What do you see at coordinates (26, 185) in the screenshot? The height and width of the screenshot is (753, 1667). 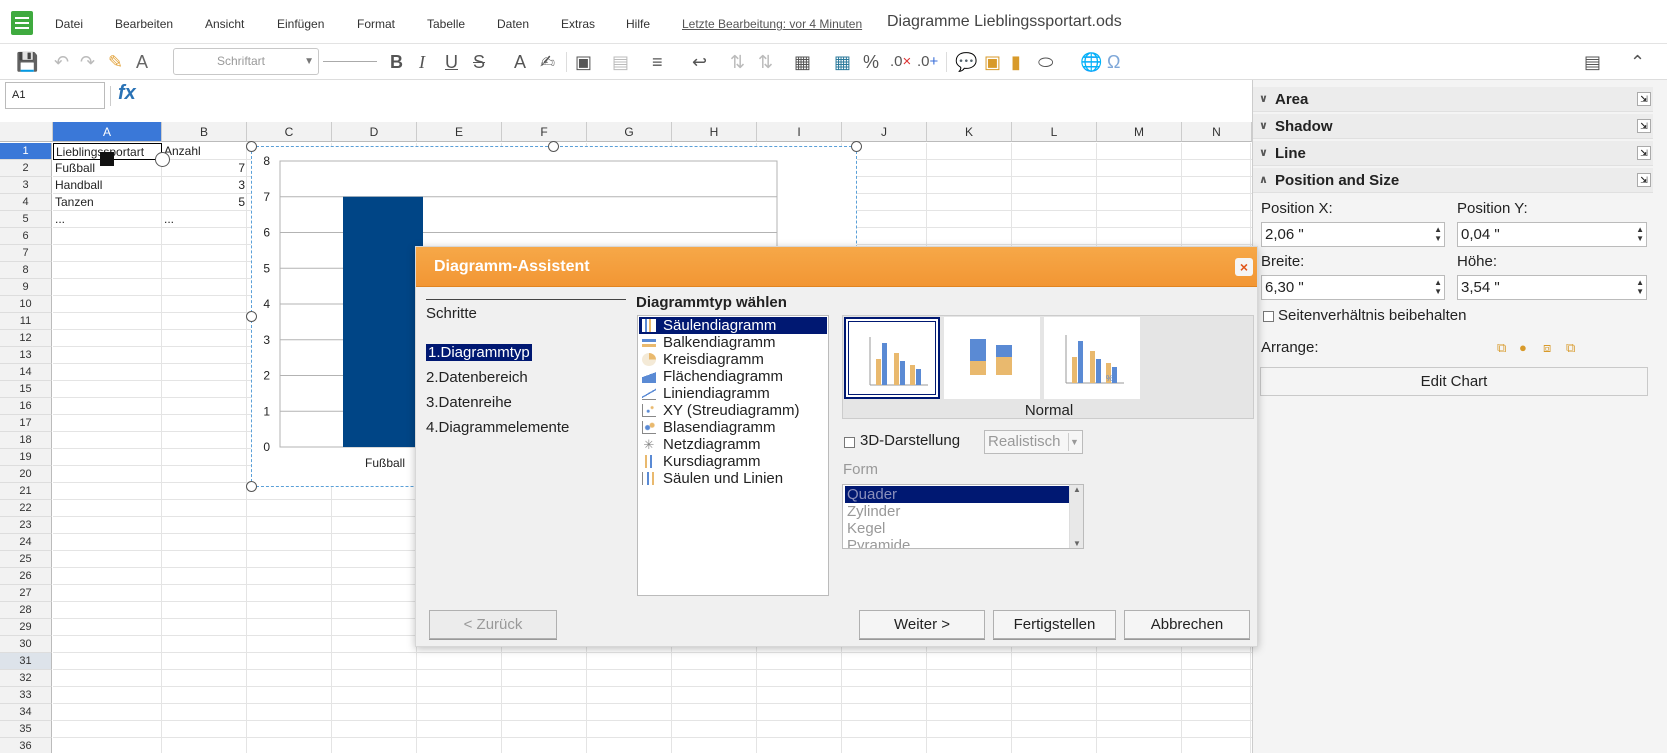 I see `row-header: 3` at bounding box center [26, 185].